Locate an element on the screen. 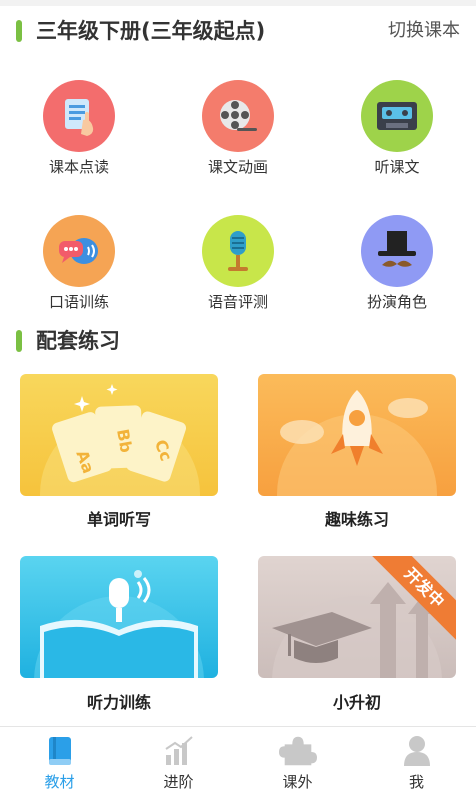 Image resolution: width=476 pixels, height=796 pixels. feature-label: 课本点读 is located at coordinates (78, 167).